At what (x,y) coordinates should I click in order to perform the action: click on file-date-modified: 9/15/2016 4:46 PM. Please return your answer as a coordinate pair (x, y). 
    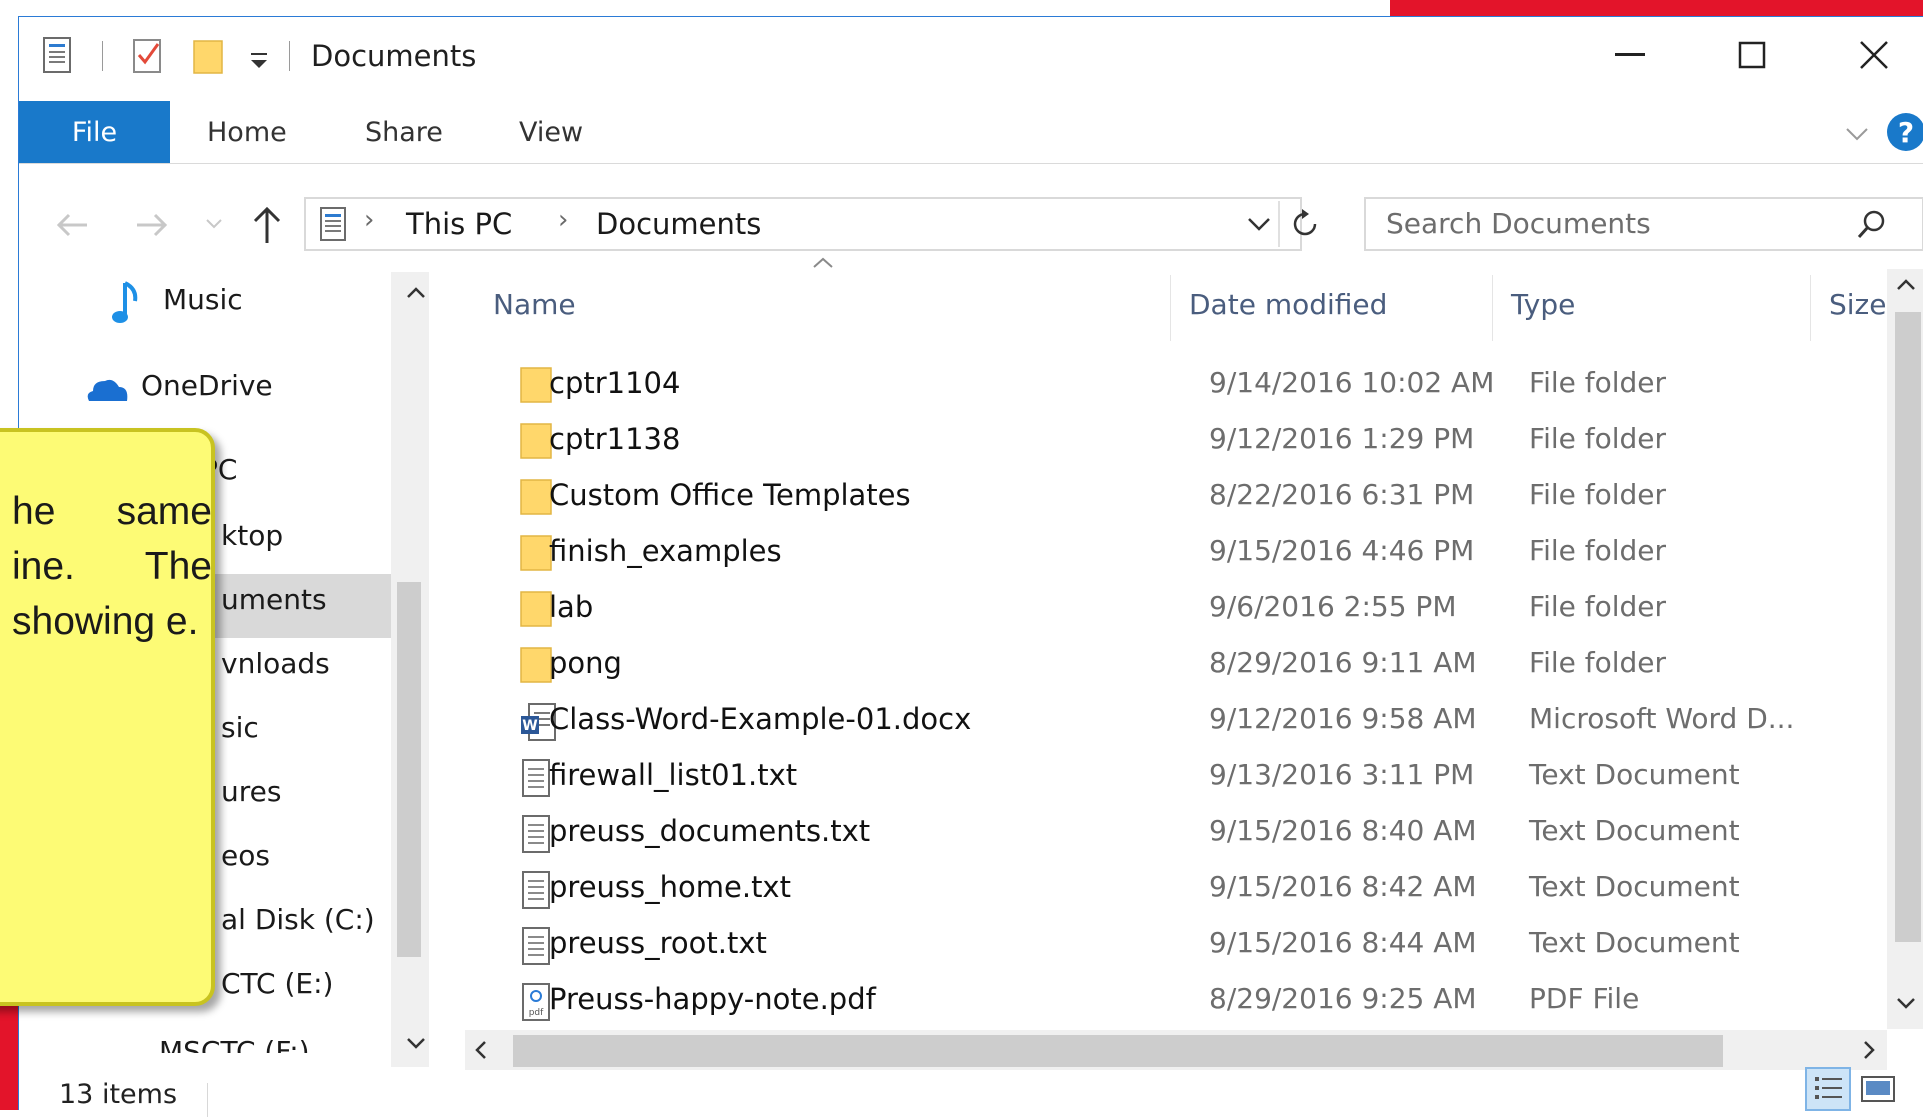
    Looking at the image, I should click on (1342, 550).